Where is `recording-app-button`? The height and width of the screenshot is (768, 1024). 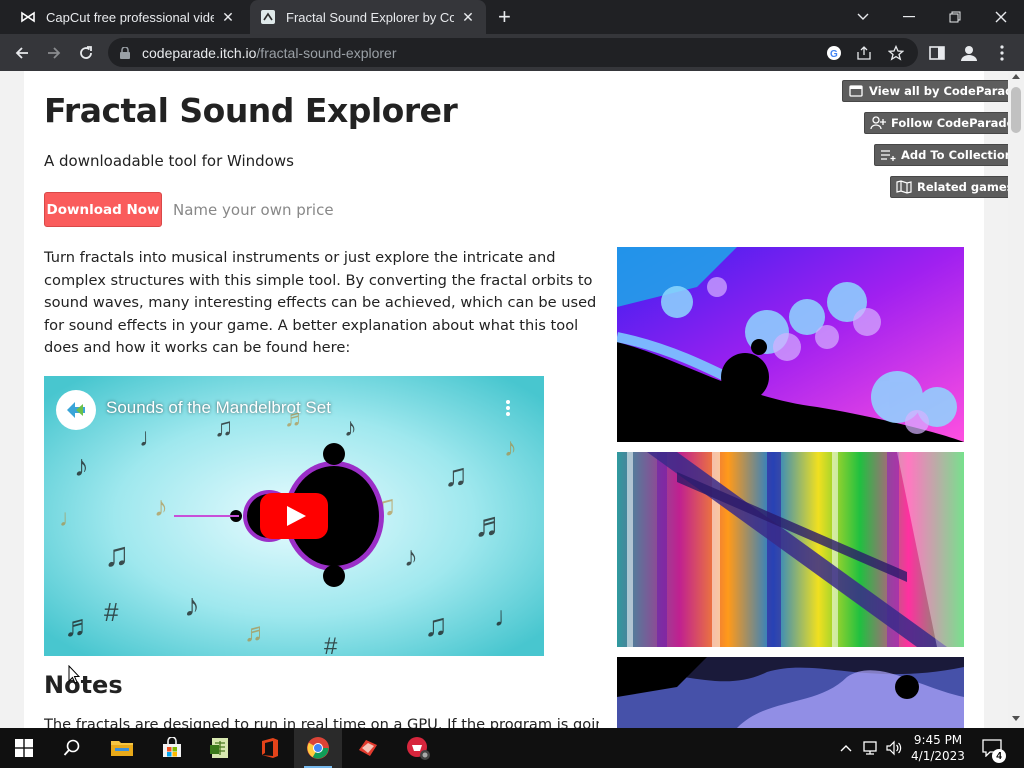 recording-app-button is located at coordinates (418, 748).